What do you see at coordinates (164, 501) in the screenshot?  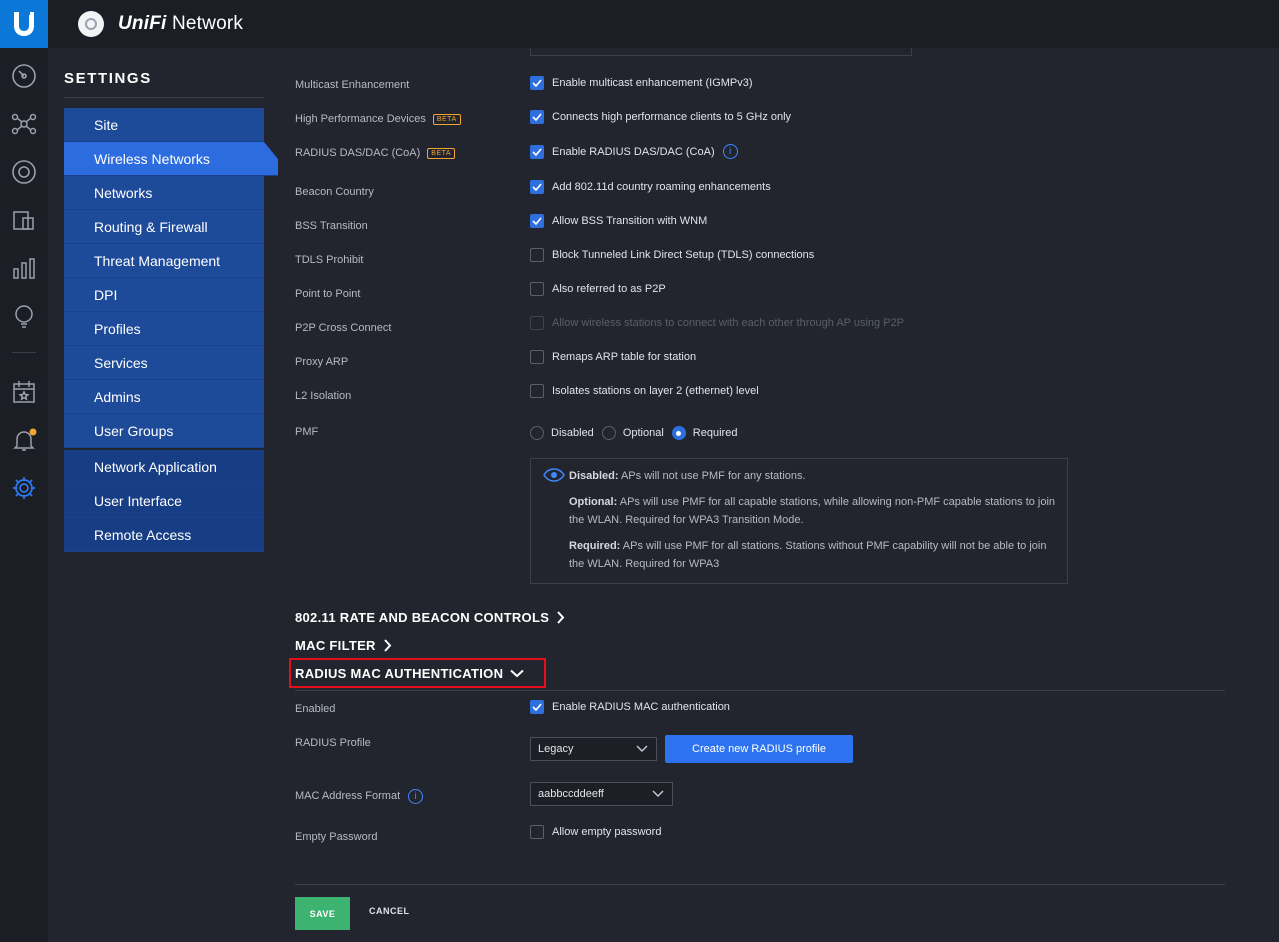 I see `nav-item-user-interface: User Interface` at bounding box center [164, 501].